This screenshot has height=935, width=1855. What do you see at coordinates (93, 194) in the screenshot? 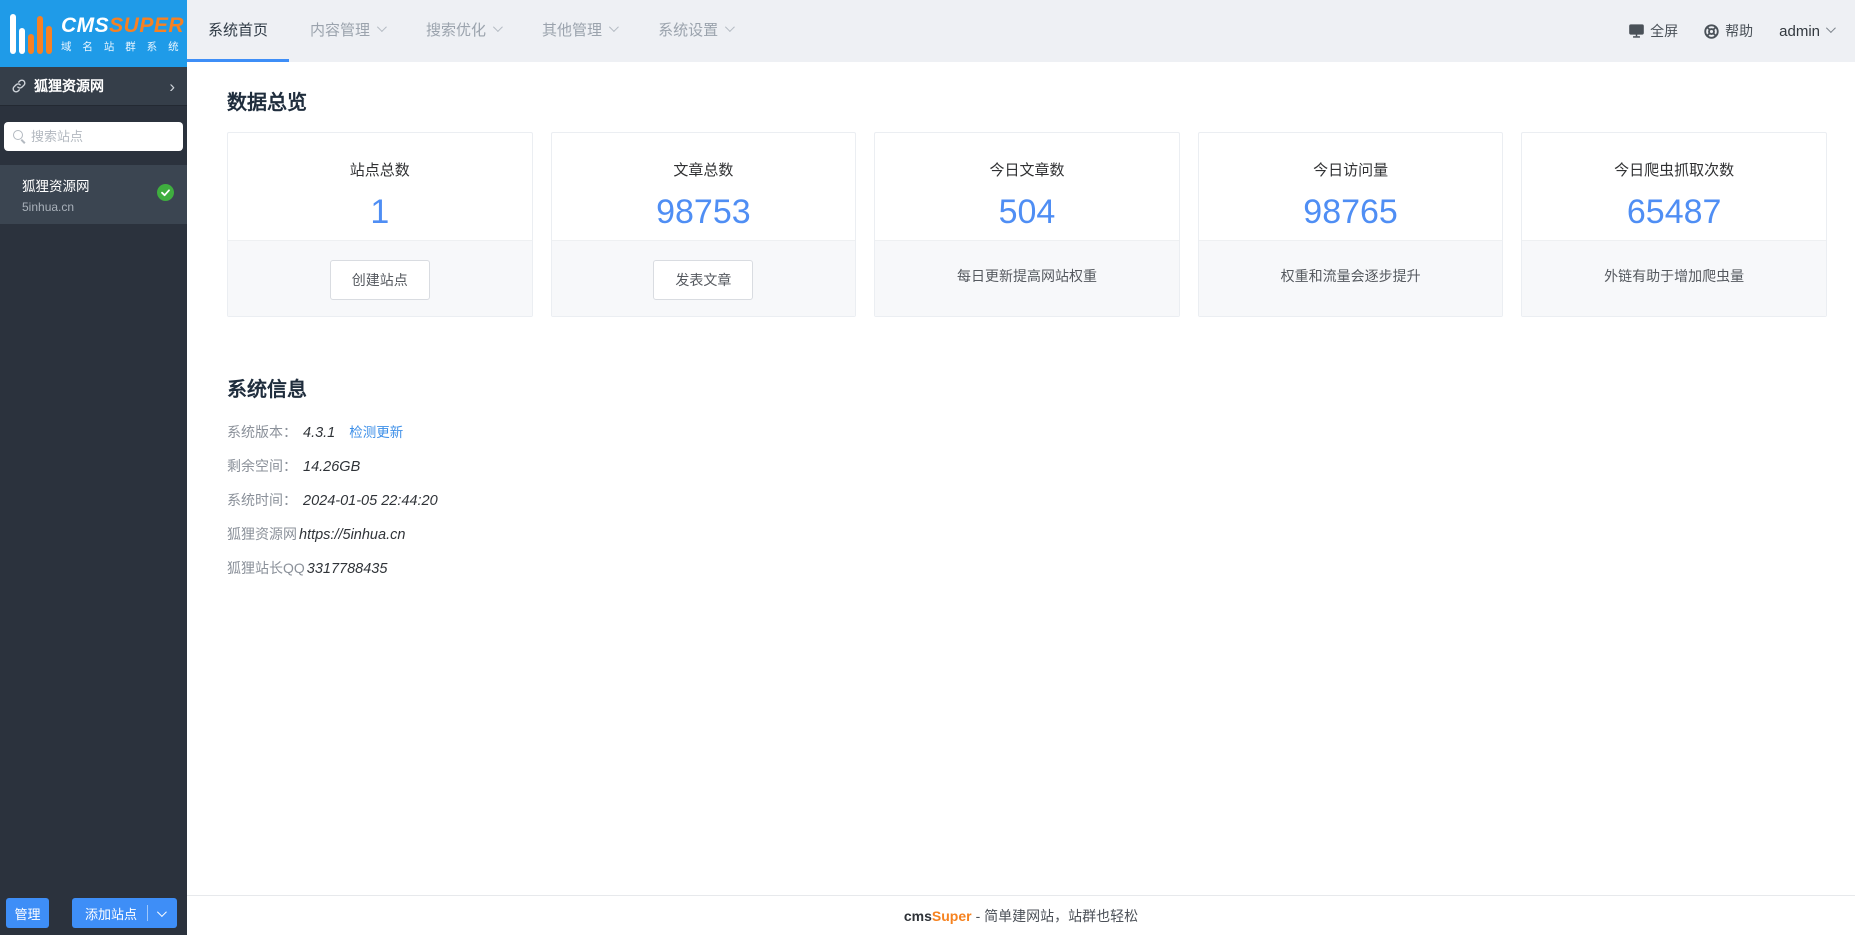
I see `sidebar-site-item: 狐狸资源网 5inhua.cn` at bounding box center [93, 194].